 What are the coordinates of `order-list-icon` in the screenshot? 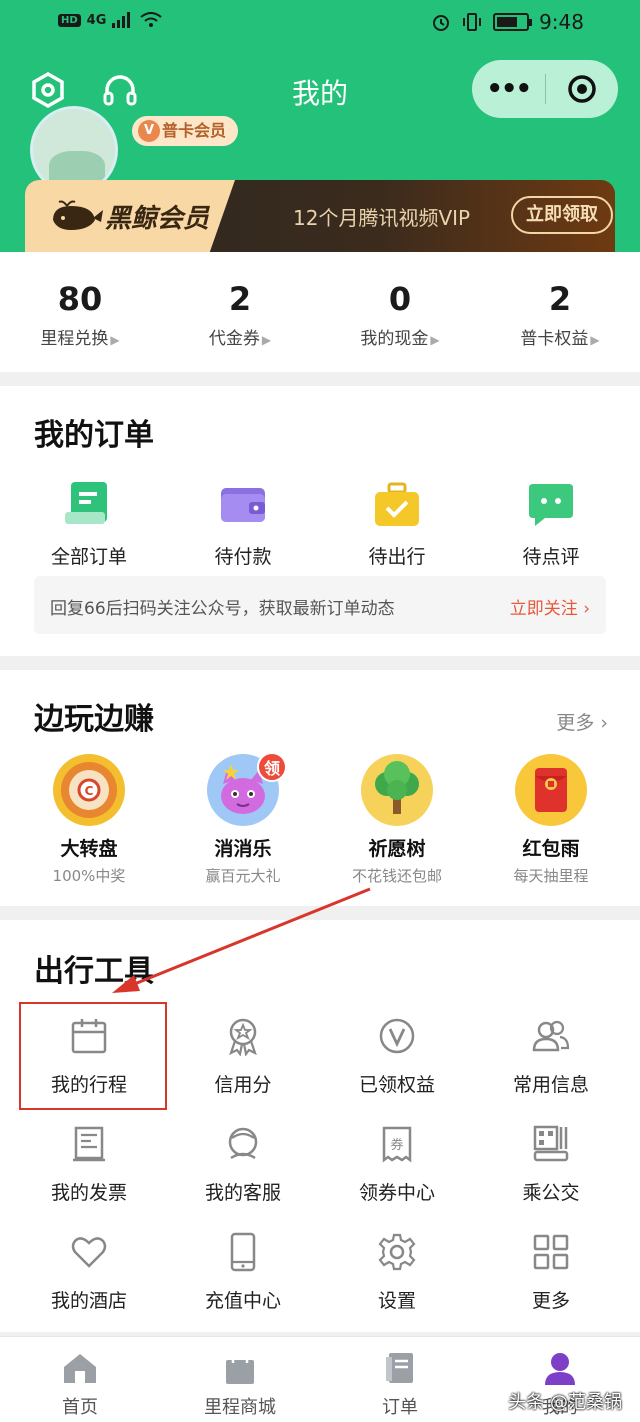 It's located at (89, 506).